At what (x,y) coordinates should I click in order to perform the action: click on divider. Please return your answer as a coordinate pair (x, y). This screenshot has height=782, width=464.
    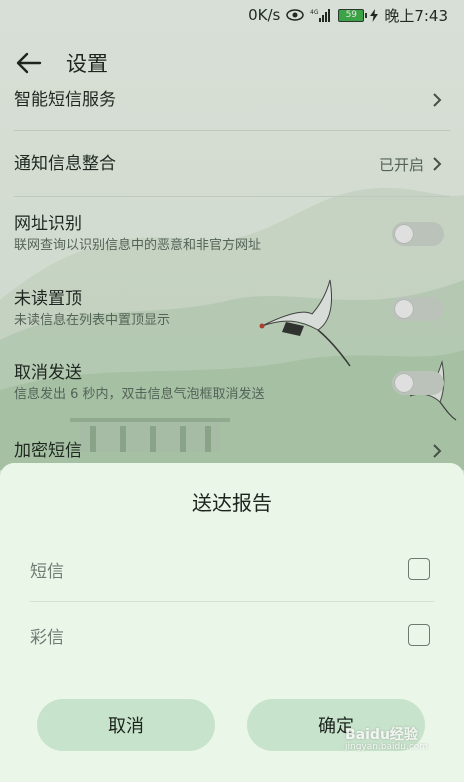
    Looking at the image, I should click on (232, 601).